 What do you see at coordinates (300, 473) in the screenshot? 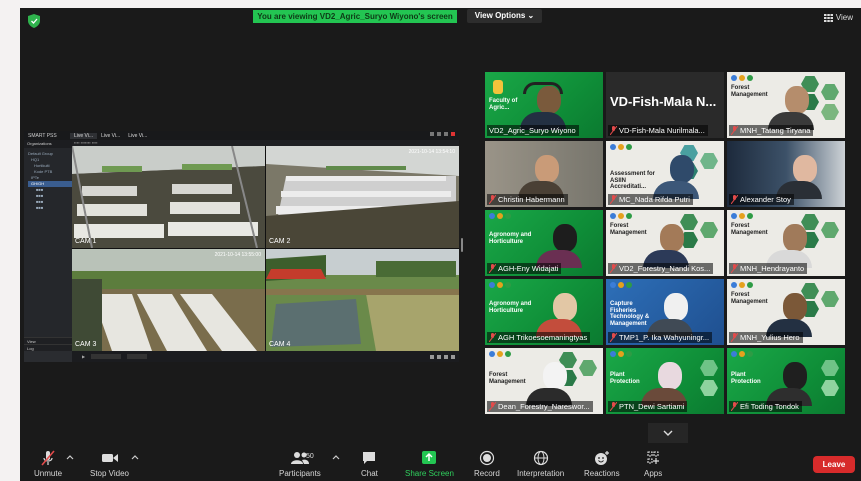
I see `participants-label: Participants` at bounding box center [300, 473].